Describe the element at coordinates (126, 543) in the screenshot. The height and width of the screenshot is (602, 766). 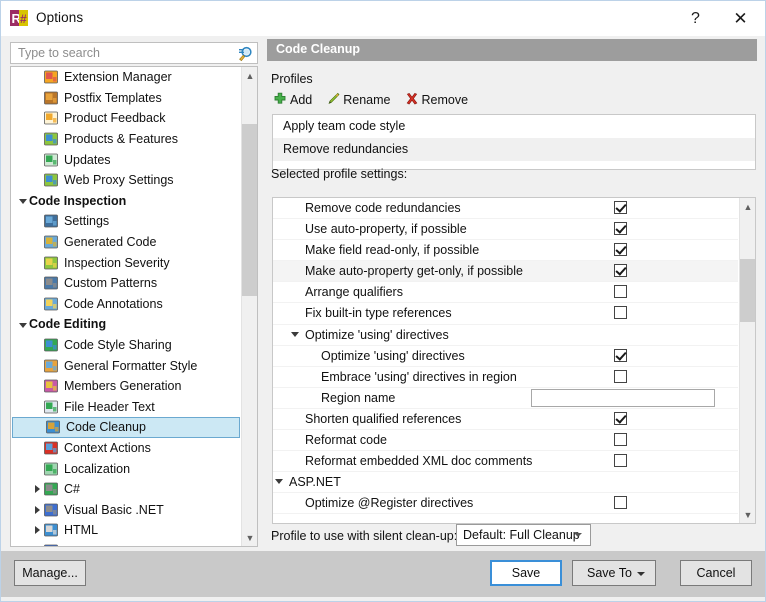
I see `tree-item-asp-net: ASP.NET` at that location.